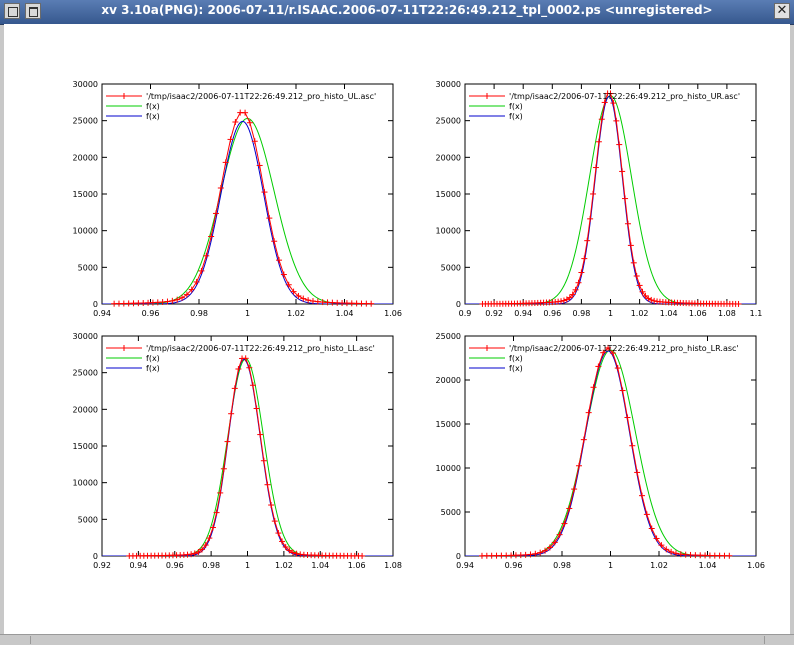 The width and height of the screenshot is (794, 645). I want to click on window-menu-button, so click(12, 11).